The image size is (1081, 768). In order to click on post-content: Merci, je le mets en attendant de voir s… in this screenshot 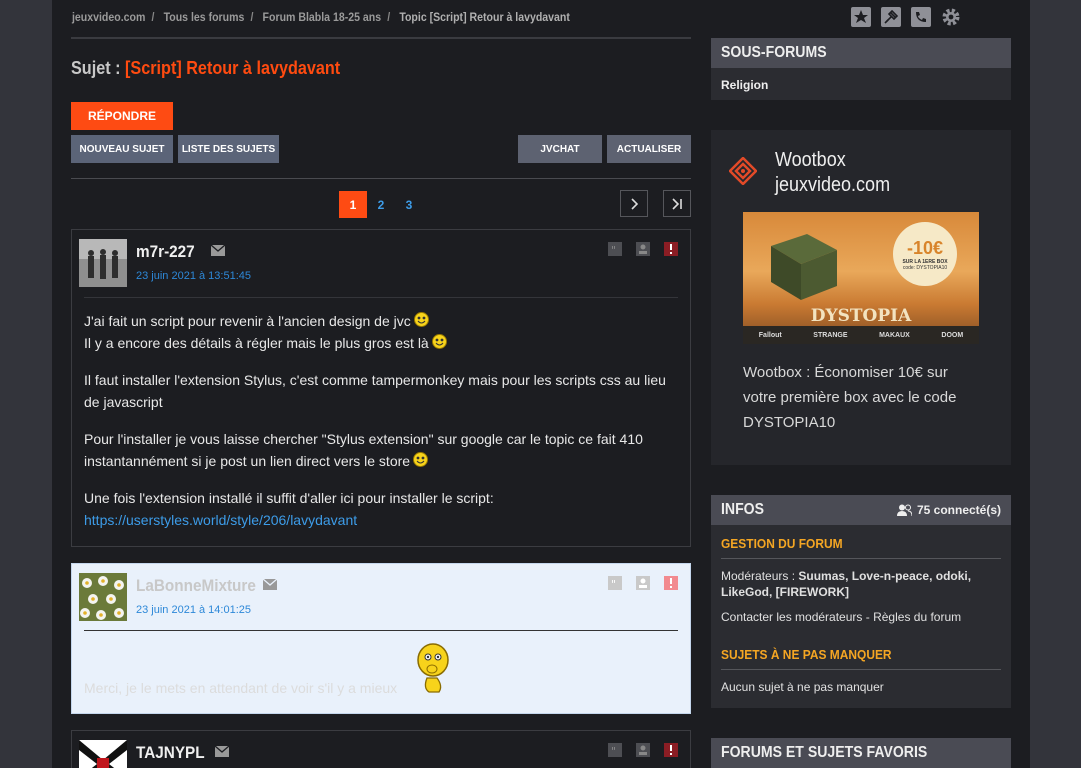, I will do `click(381, 688)`.